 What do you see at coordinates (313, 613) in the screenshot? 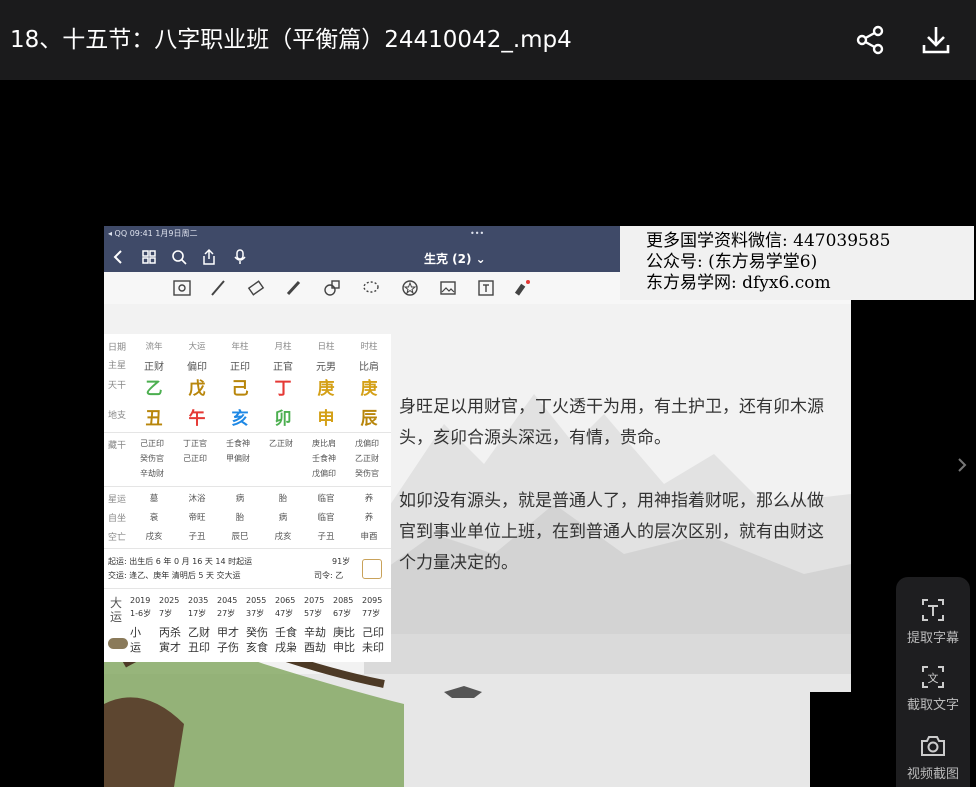
I see `dayun-age: 57岁` at bounding box center [313, 613].